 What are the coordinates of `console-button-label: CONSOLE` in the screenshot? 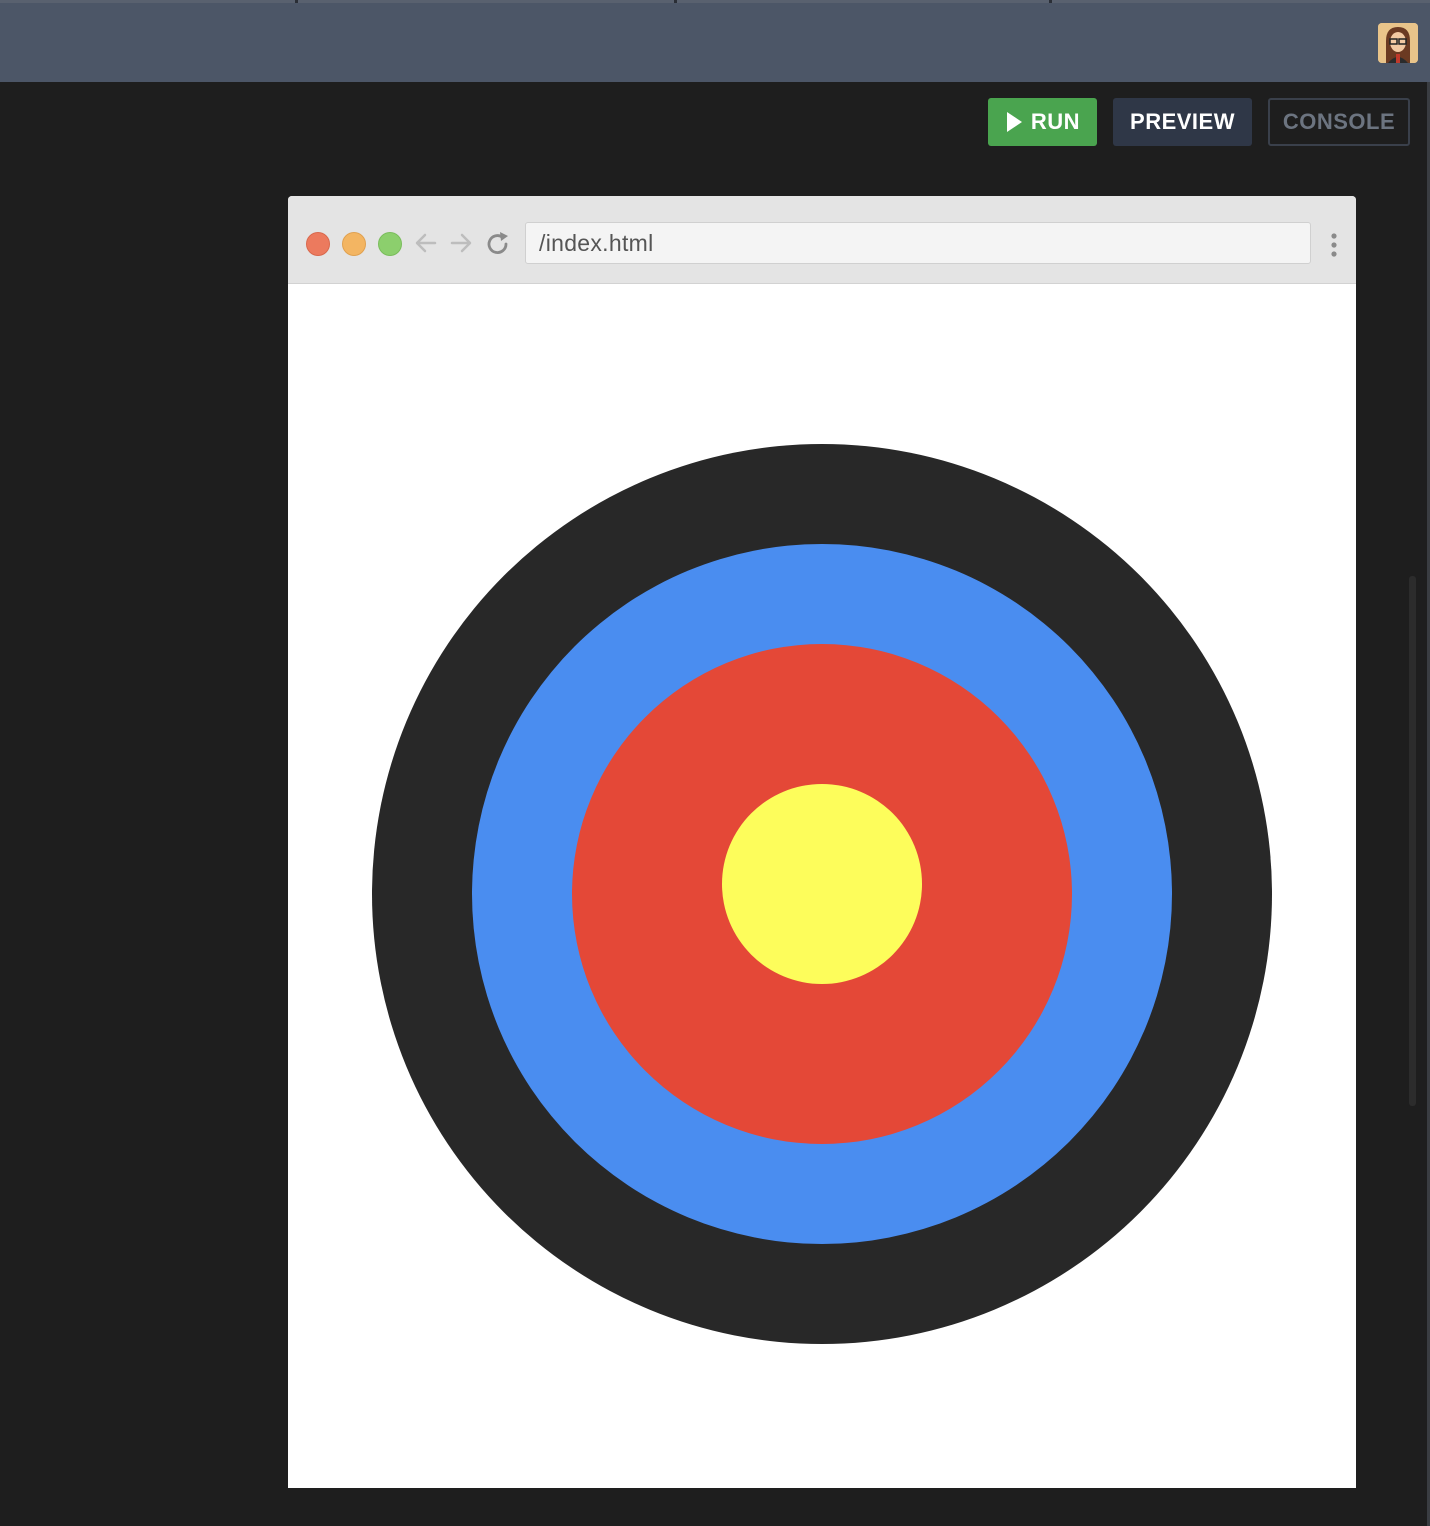 It's located at (1339, 121).